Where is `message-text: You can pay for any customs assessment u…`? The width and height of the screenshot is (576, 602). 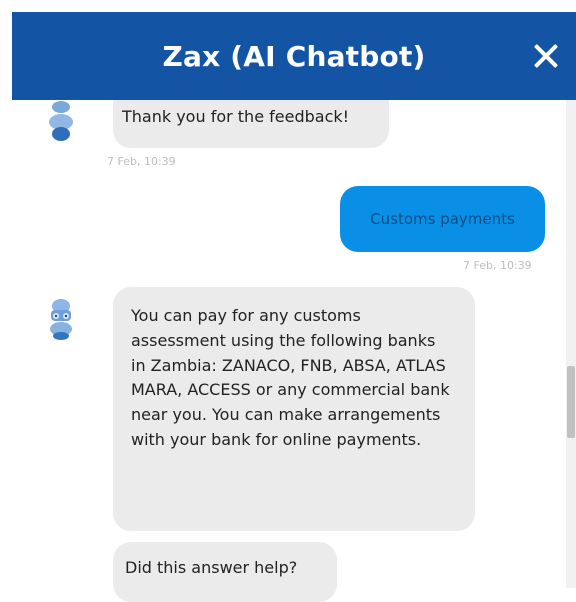
message-text: You can pay for any customs assessment u… is located at coordinates (290, 377).